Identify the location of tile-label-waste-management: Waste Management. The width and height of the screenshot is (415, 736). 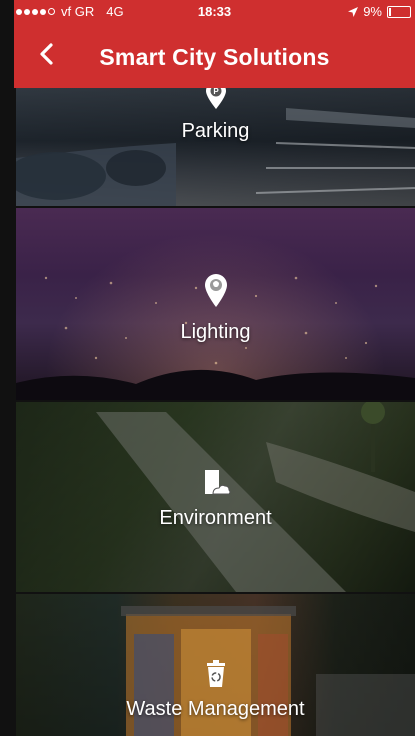
(215, 709).